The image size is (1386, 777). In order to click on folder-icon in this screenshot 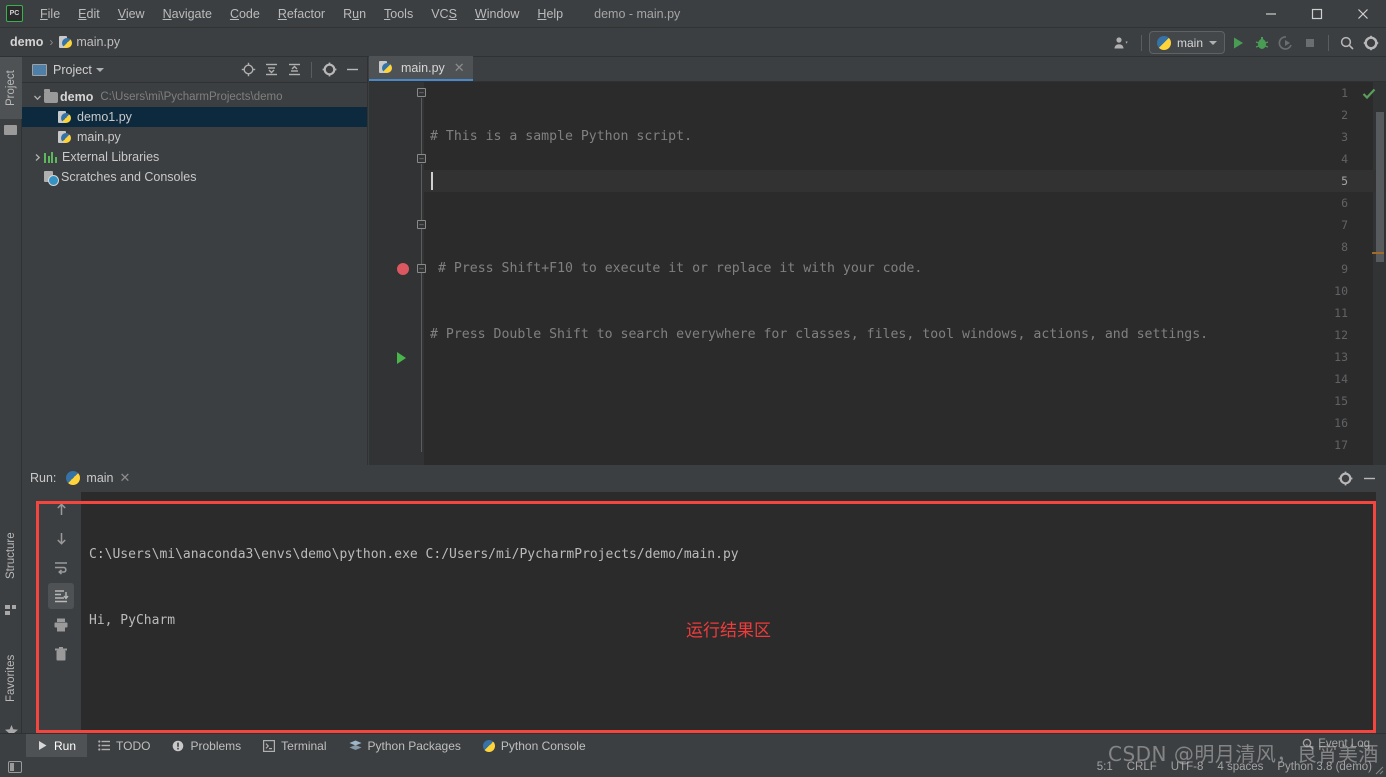, I will do `click(51, 95)`.